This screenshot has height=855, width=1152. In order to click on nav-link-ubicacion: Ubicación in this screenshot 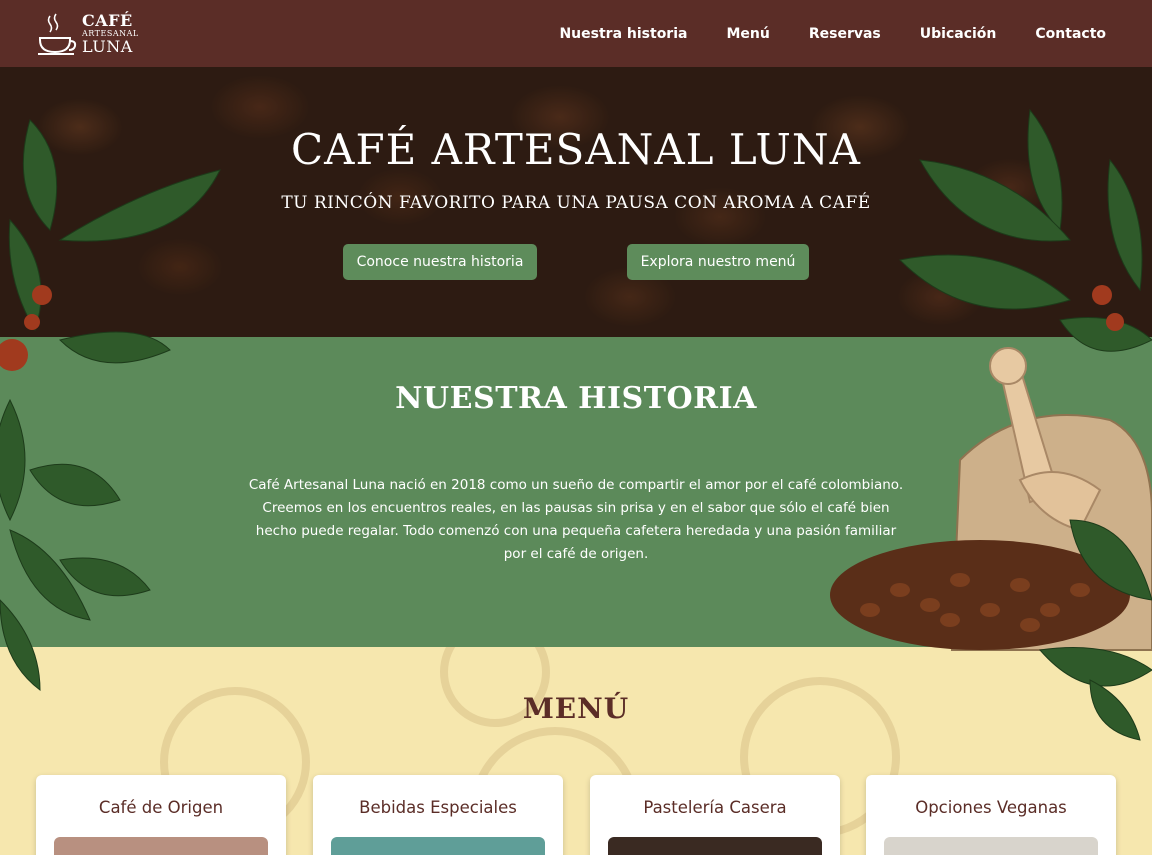, I will do `click(958, 34)`.